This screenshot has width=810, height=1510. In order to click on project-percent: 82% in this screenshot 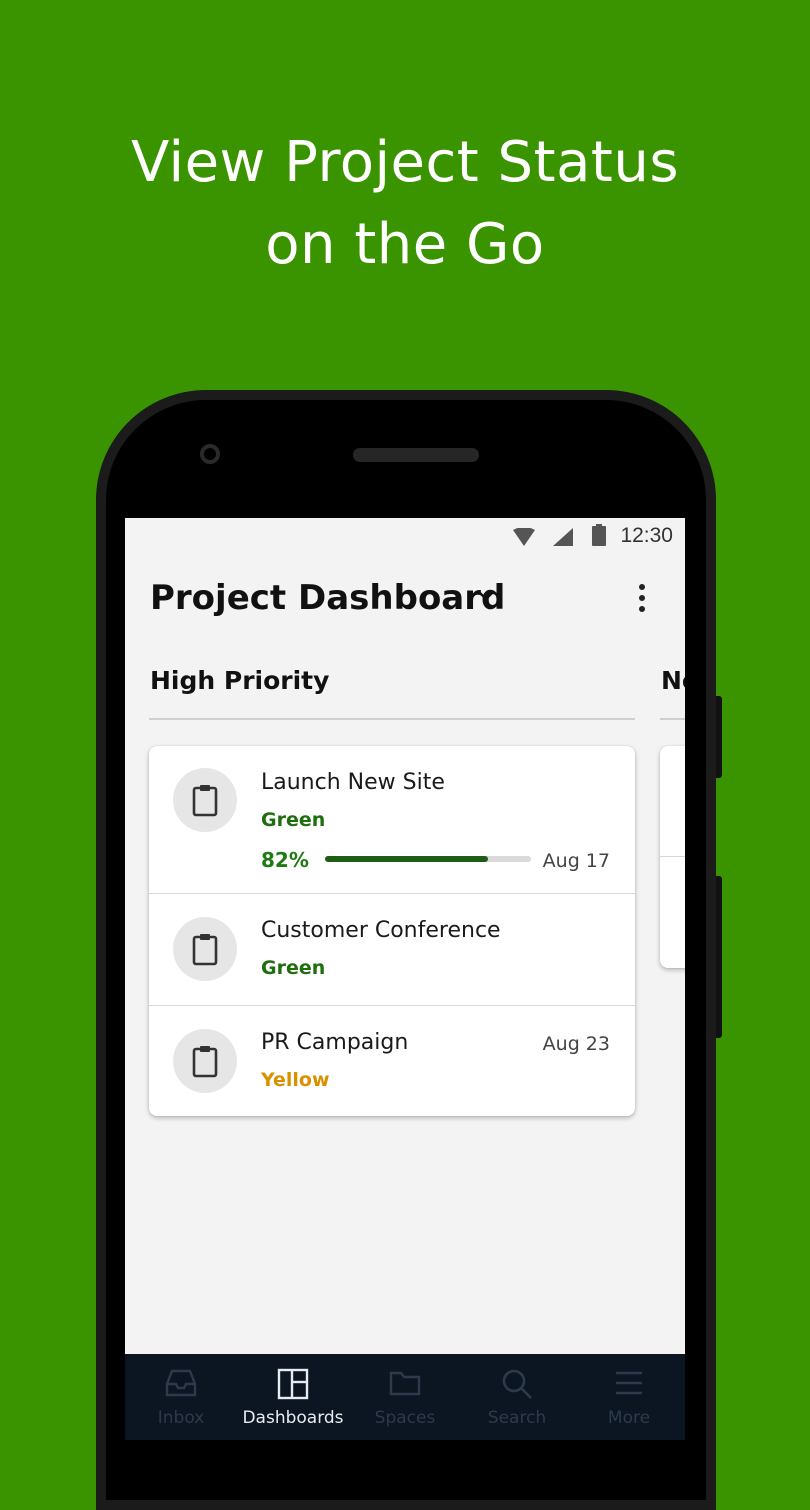, I will do `click(285, 860)`.